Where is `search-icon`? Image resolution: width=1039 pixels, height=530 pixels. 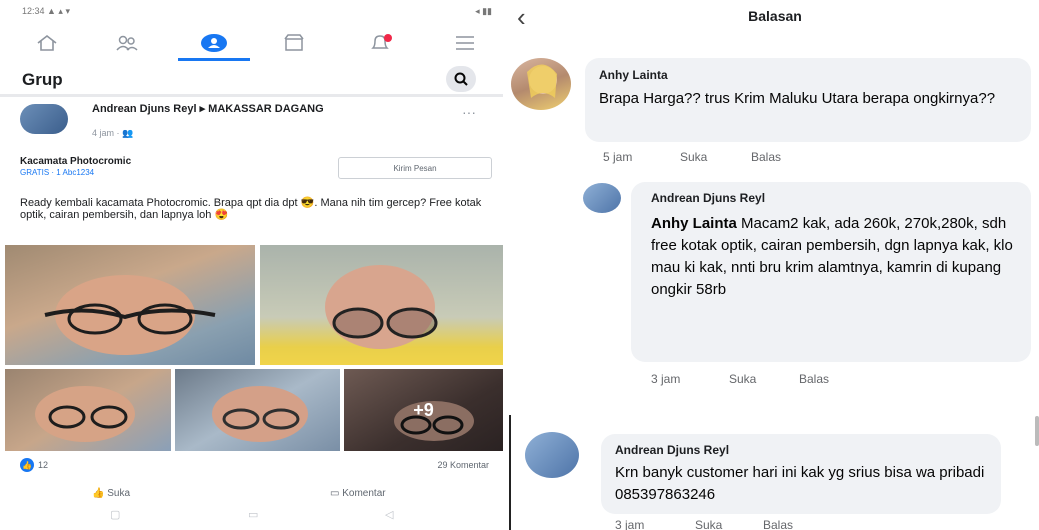
search-icon is located at coordinates (461, 79).